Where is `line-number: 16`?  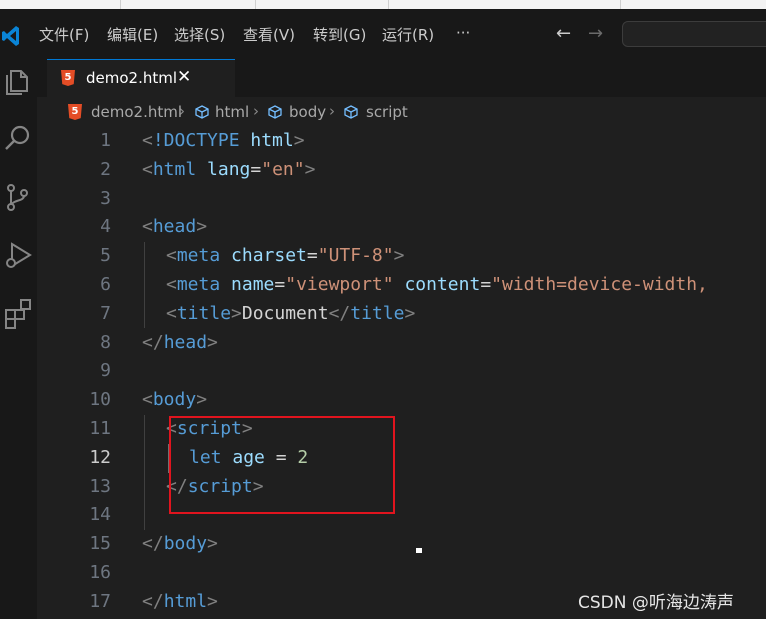 line-number: 16 is located at coordinates (100, 572).